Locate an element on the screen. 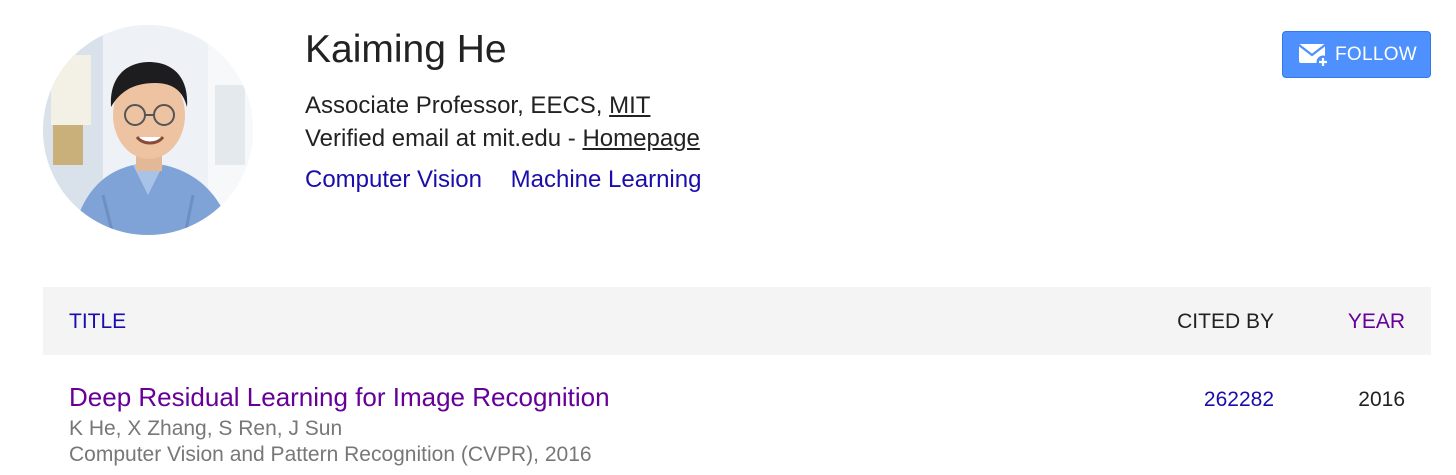 The height and width of the screenshot is (475, 1456). affiliation-link-mit: MIT is located at coordinates (629, 105).